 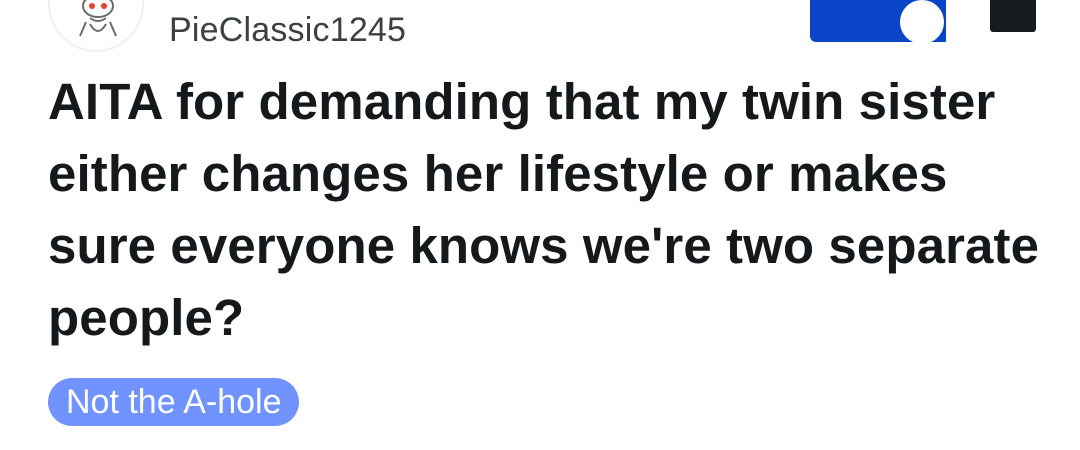 I want to click on reddit-snoo-icon, so click(x=98, y=18).